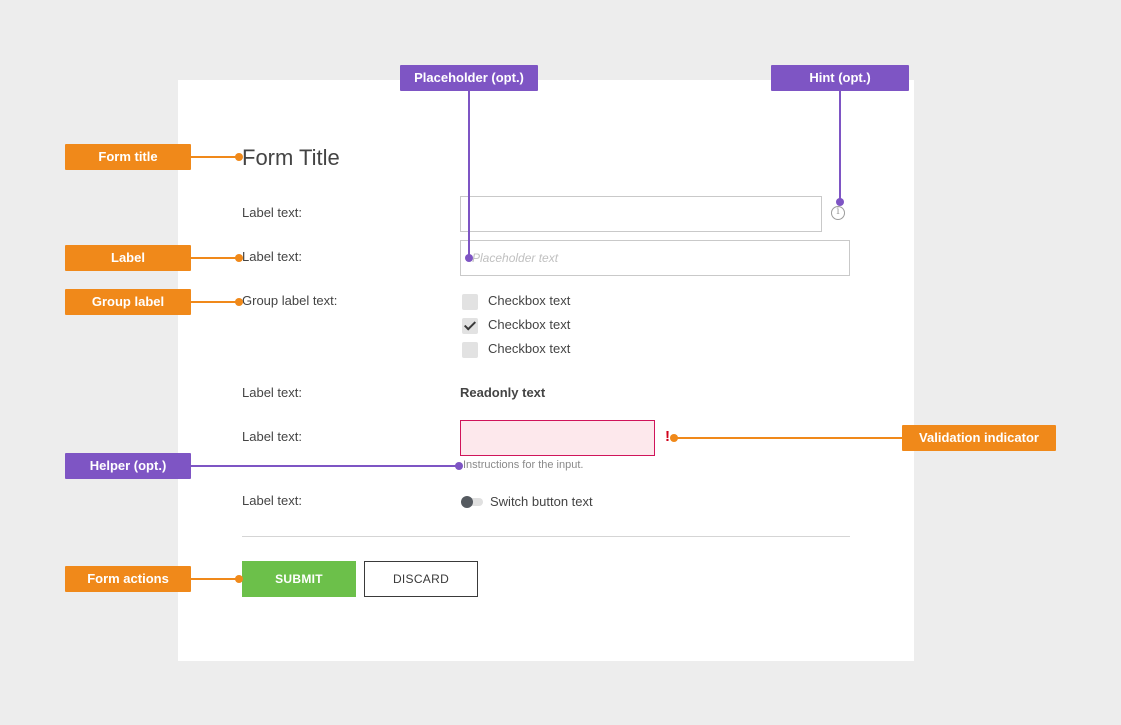 The height and width of the screenshot is (725, 1121). I want to click on annotation-form-actions: Form actions, so click(128, 579).